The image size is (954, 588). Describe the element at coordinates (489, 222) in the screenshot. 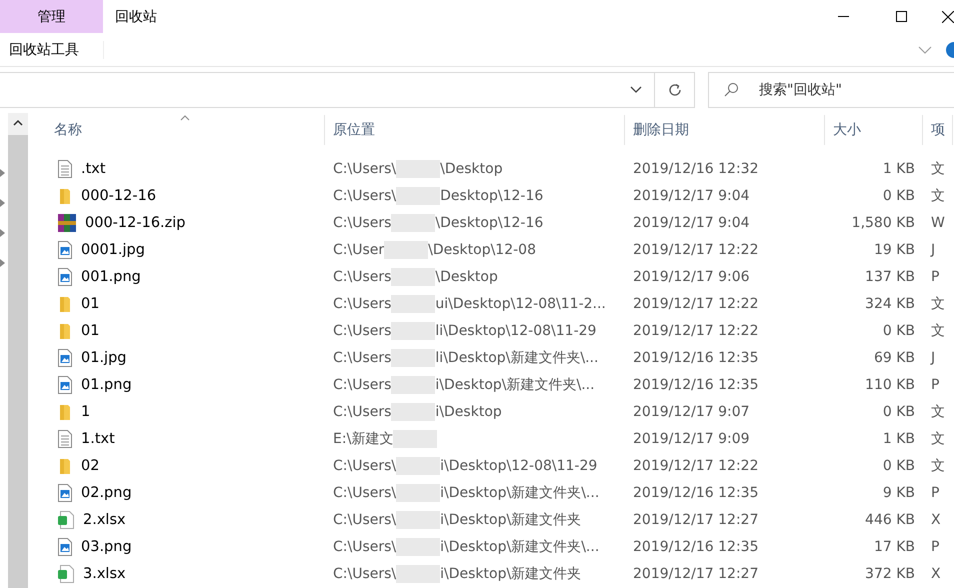

I see `location-text: \Desktop\12-16` at that location.